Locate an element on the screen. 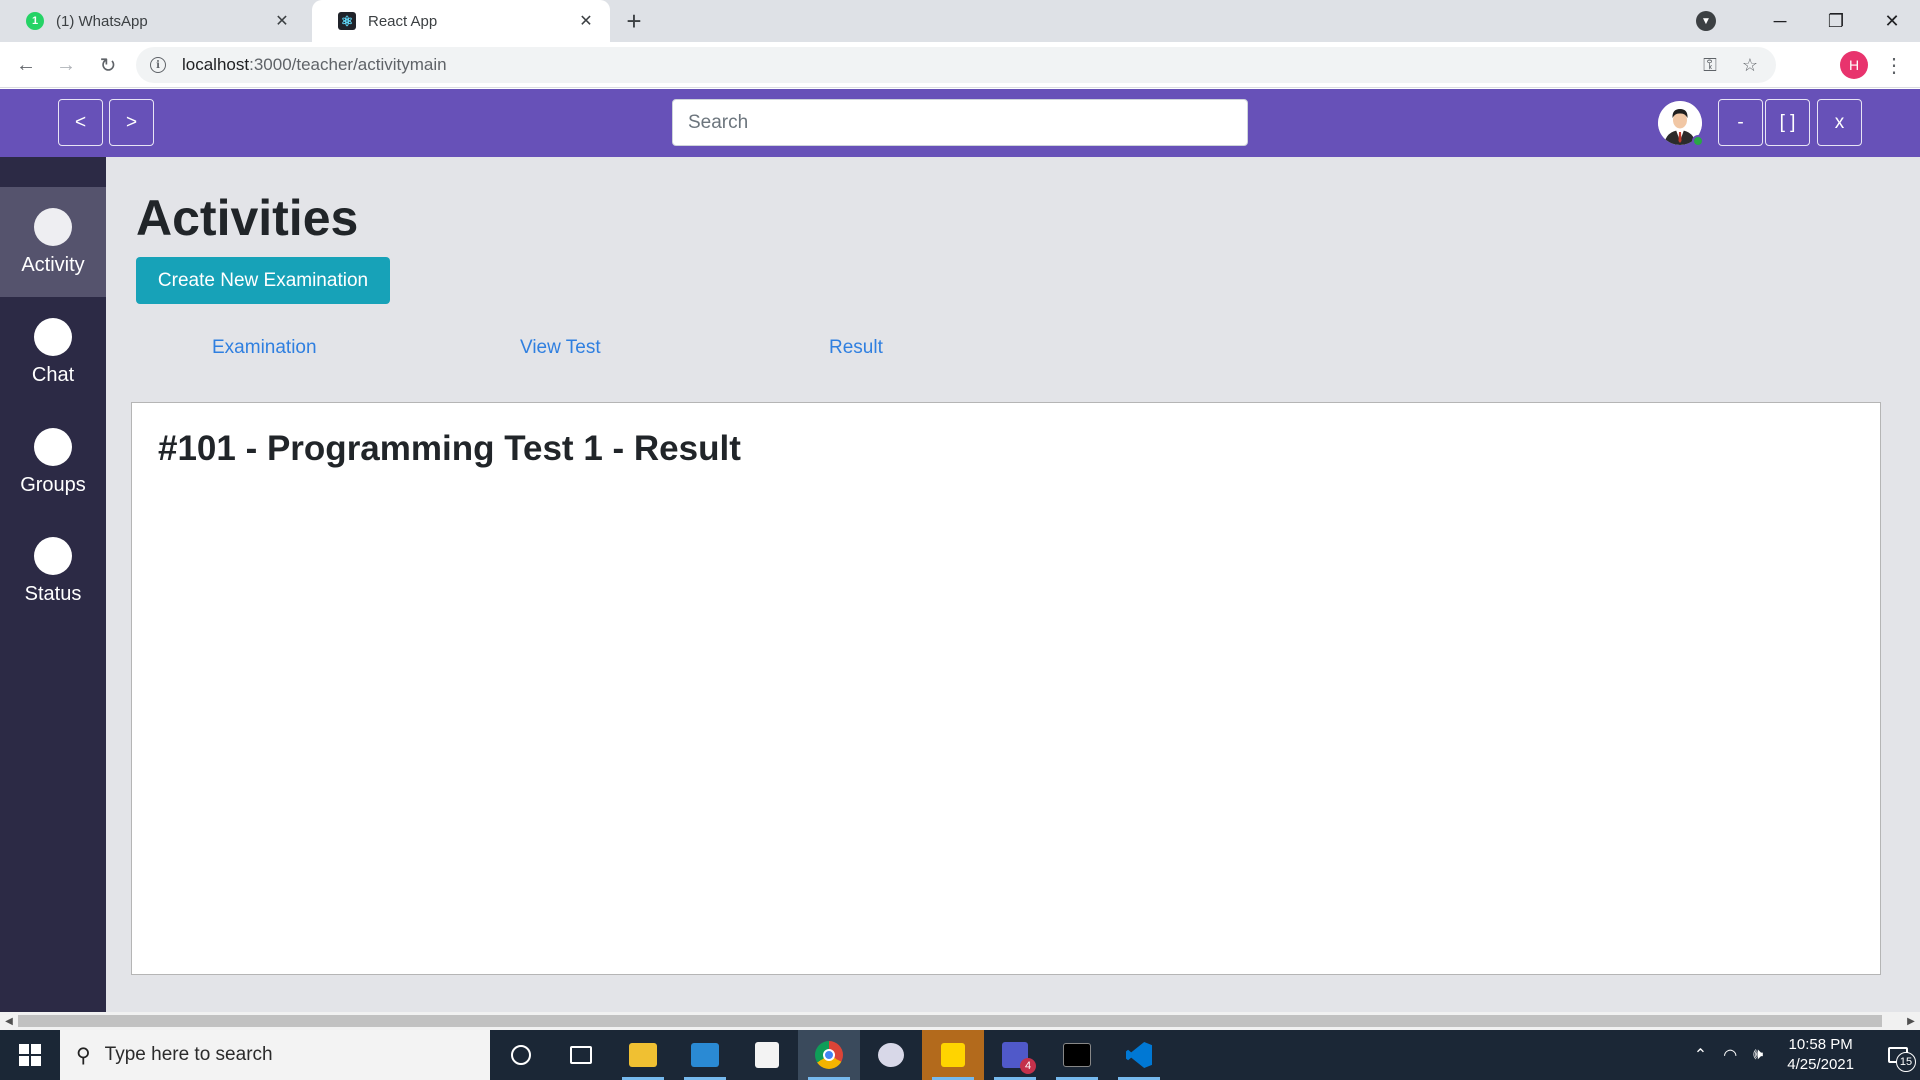 The image size is (1920, 1080). terminal-icon is located at coordinates (1077, 1055).